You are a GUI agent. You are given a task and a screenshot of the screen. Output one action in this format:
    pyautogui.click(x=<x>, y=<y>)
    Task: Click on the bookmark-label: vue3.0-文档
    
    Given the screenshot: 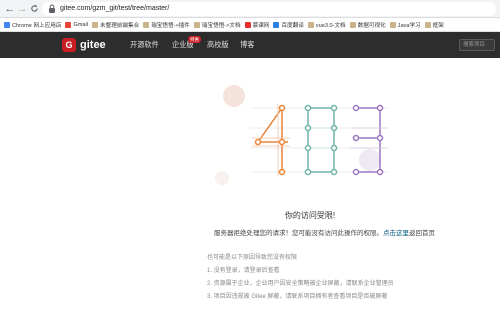 What is the action you would take?
    pyautogui.click(x=330, y=25)
    